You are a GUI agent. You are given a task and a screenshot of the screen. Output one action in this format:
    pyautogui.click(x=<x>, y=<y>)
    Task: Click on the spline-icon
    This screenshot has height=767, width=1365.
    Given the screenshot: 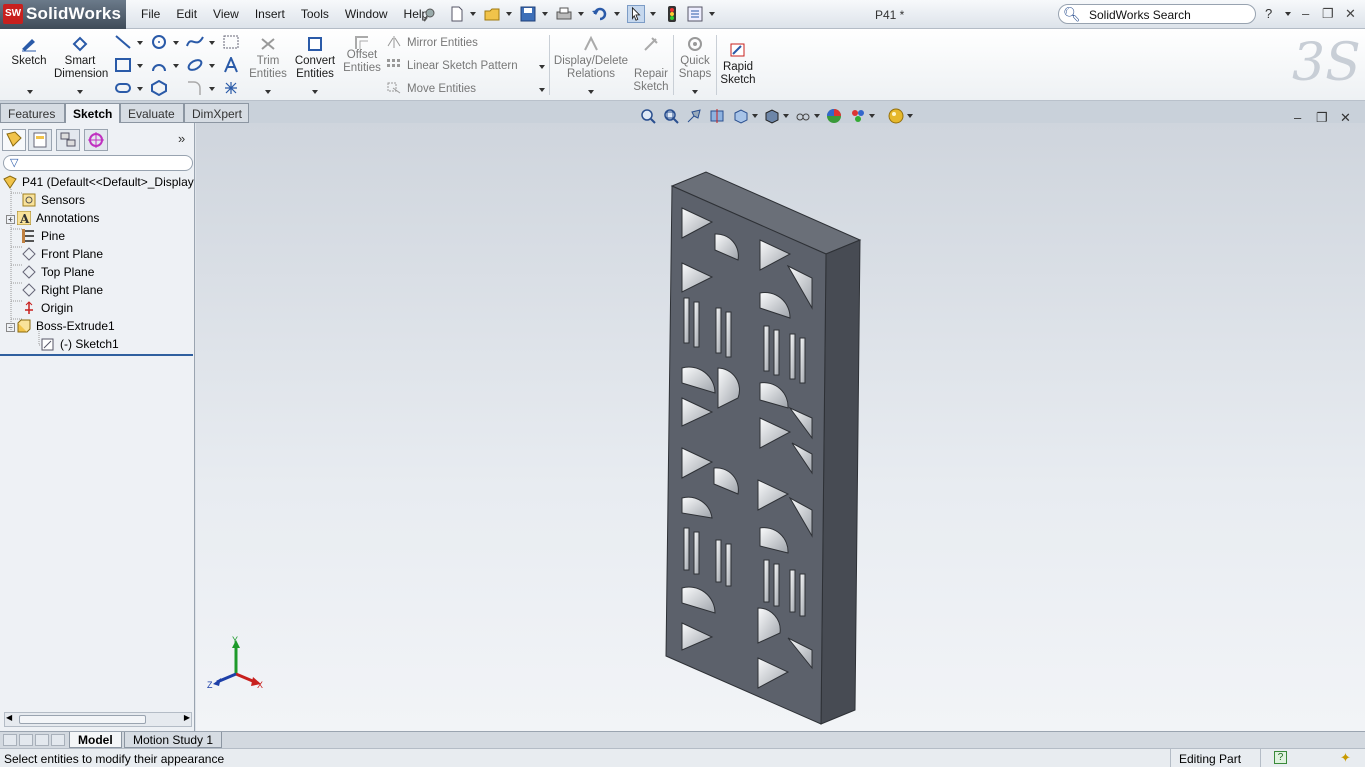 What is the action you would take?
    pyautogui.click(x=195, y=42)
    